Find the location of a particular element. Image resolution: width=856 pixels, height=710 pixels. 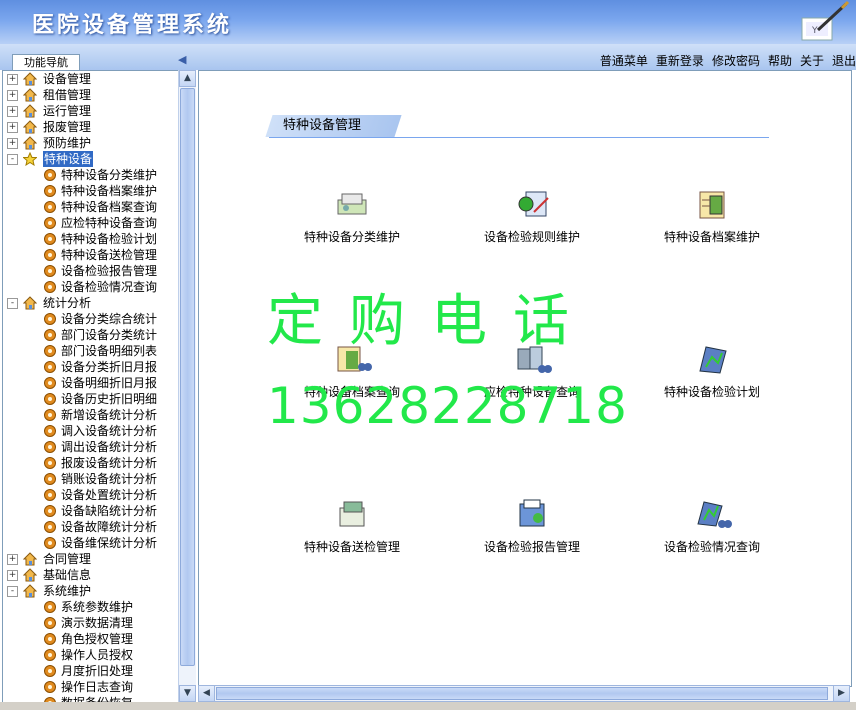

scroll-down-icon: ▼ is located at coordinates (187, 693).